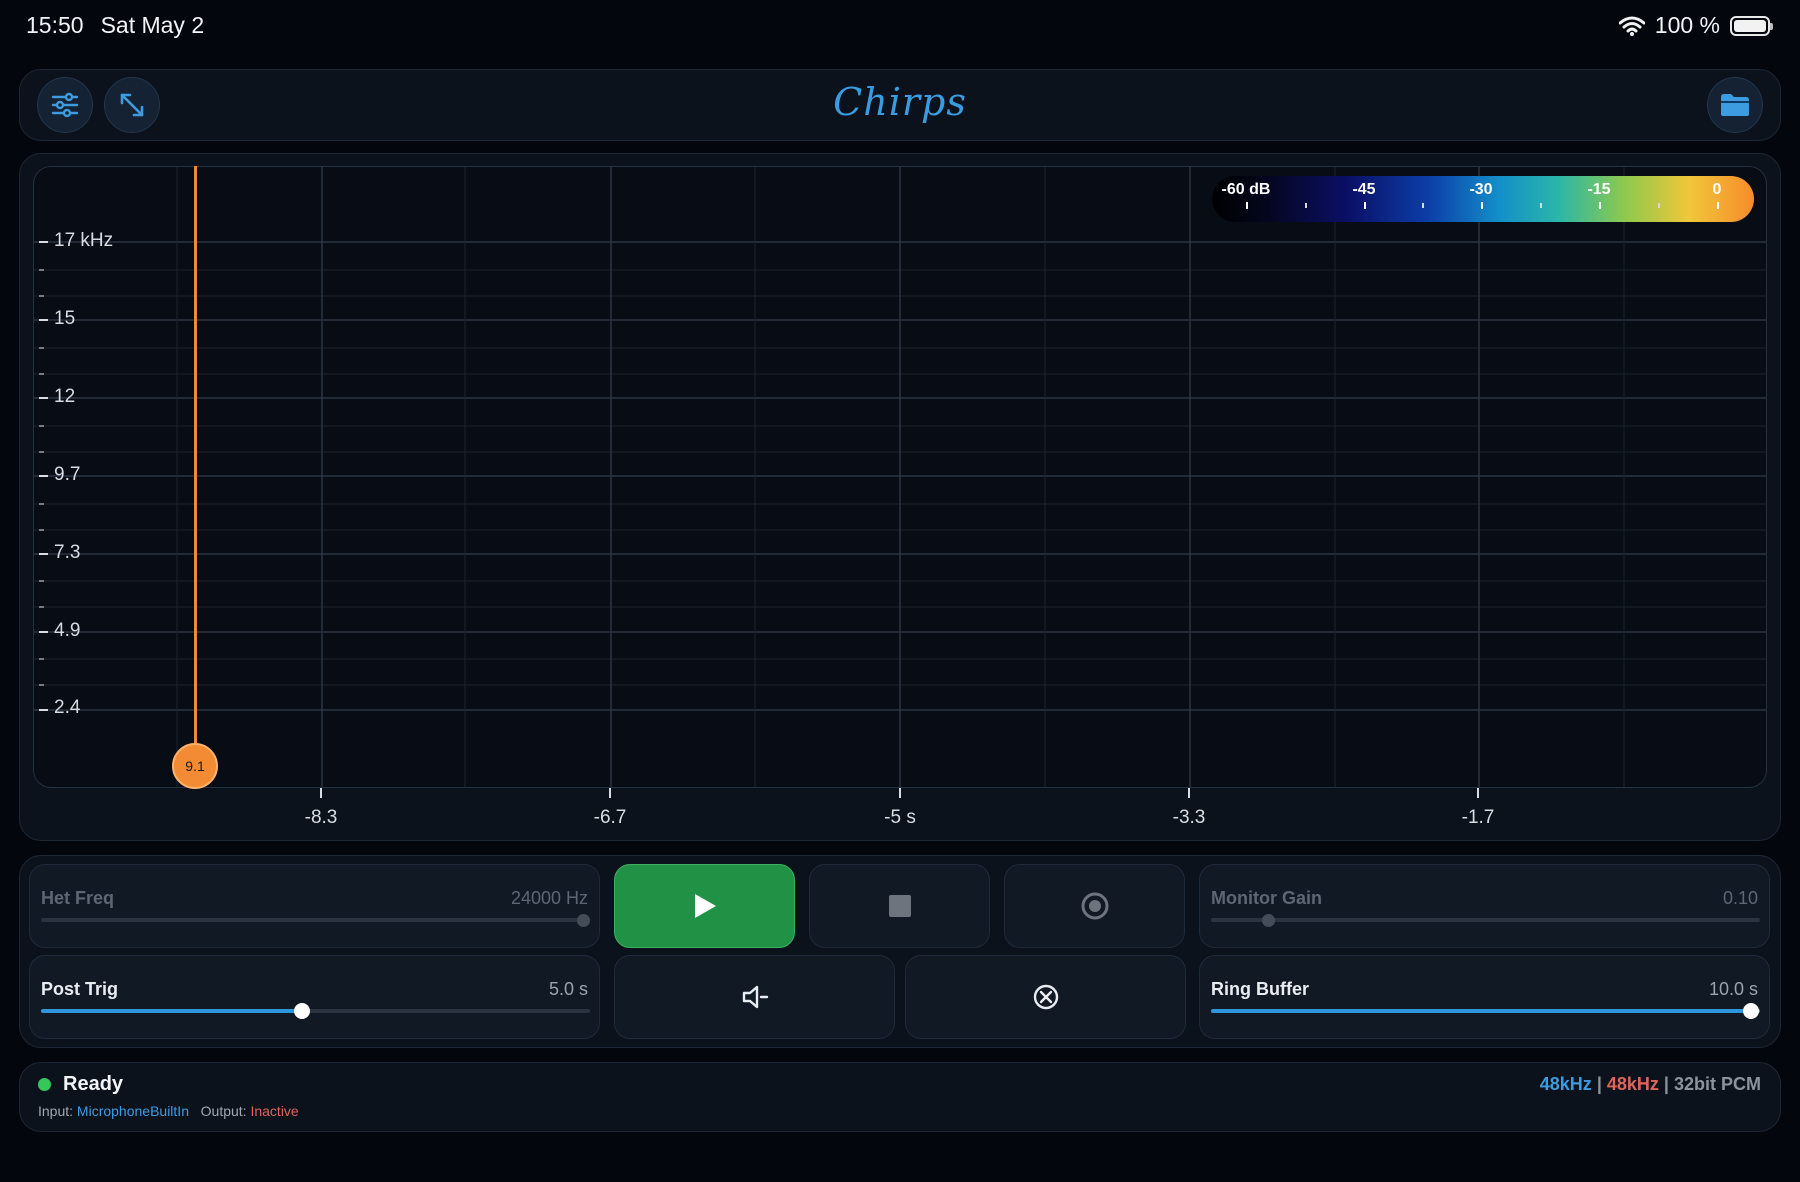 This screenshot has height=1182, width=1800. I want to click on monitor-gain-track, so click(1485, 920).